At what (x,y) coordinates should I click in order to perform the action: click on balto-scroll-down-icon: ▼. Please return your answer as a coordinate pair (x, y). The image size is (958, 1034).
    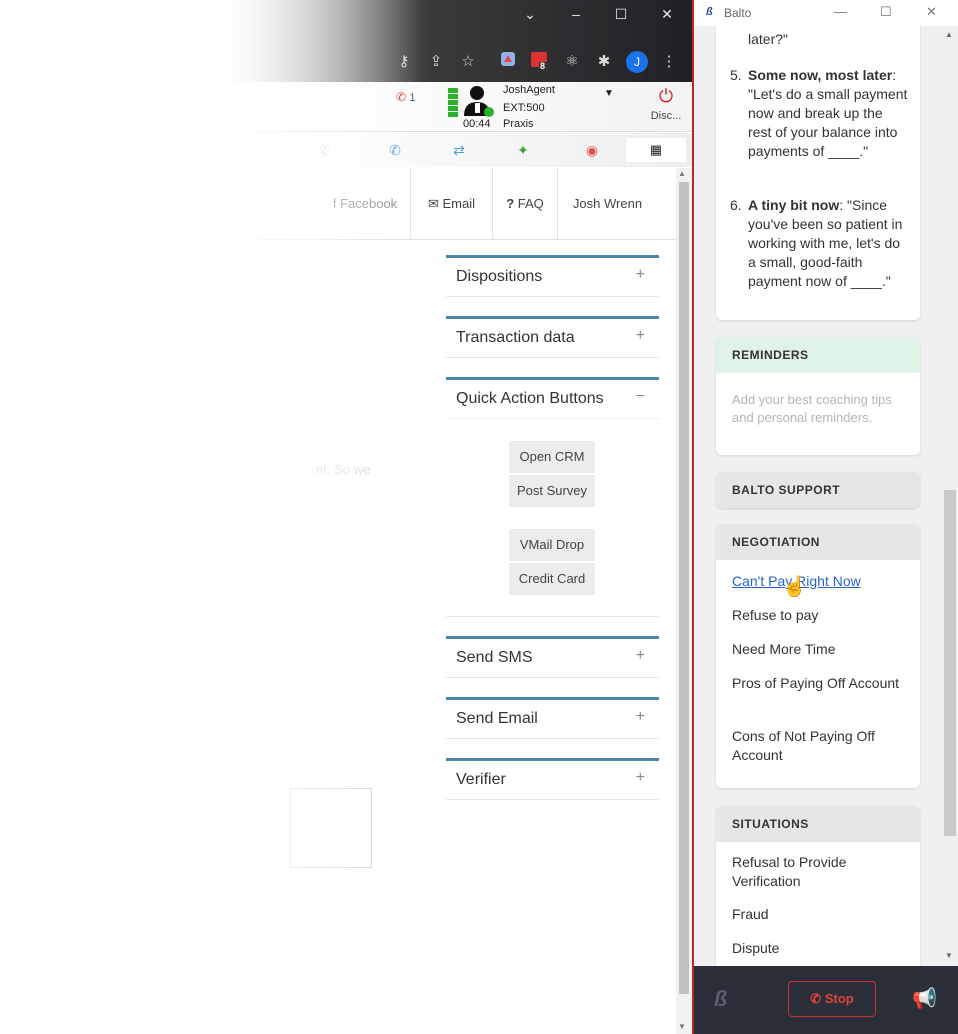
    Looking at the image, I should click on (949, 955).